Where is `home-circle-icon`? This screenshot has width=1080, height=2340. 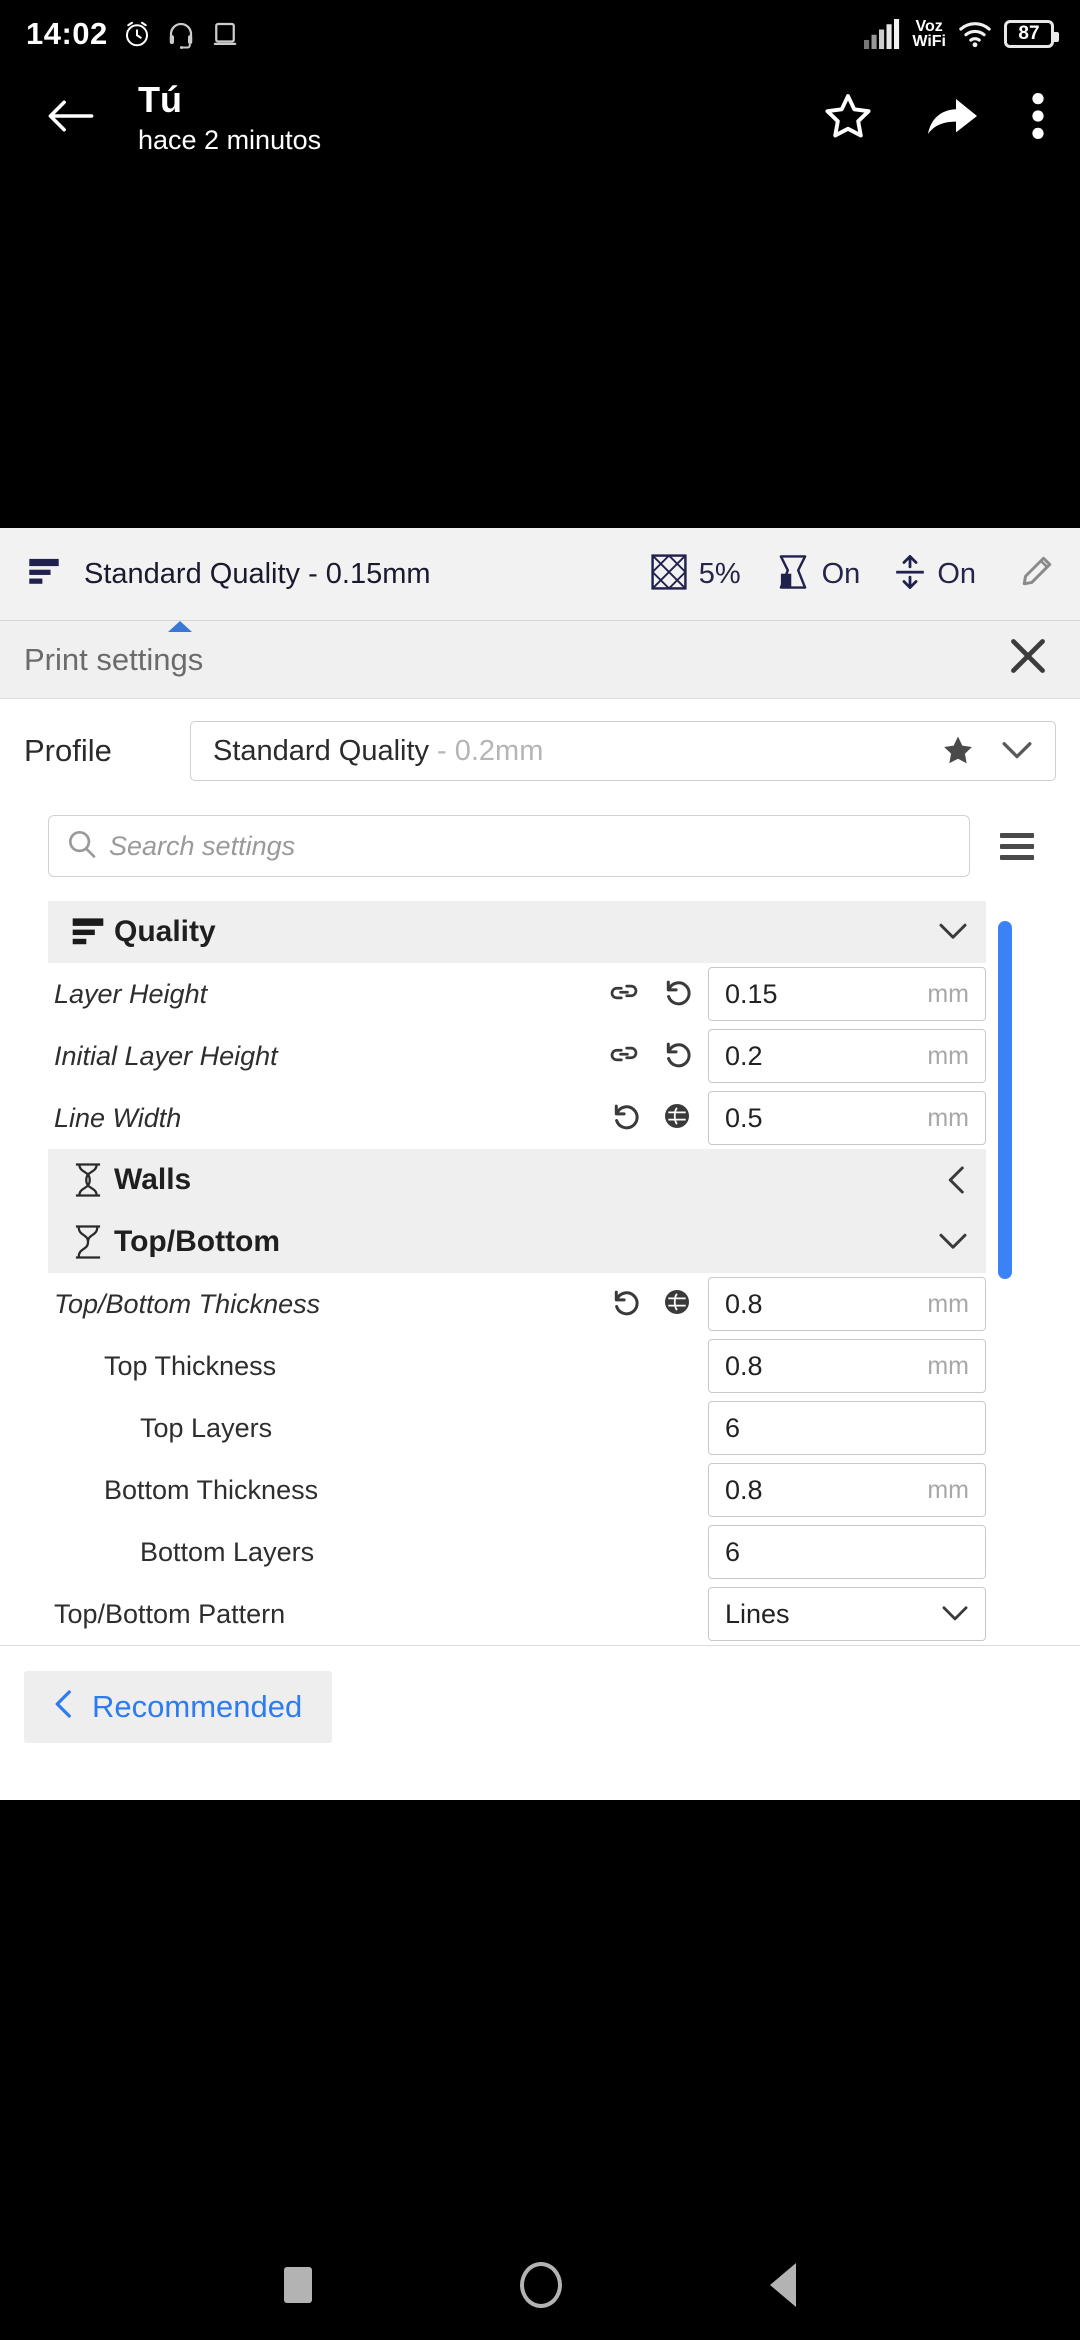 home-circle-icon is located at coordinates (541, 2285).